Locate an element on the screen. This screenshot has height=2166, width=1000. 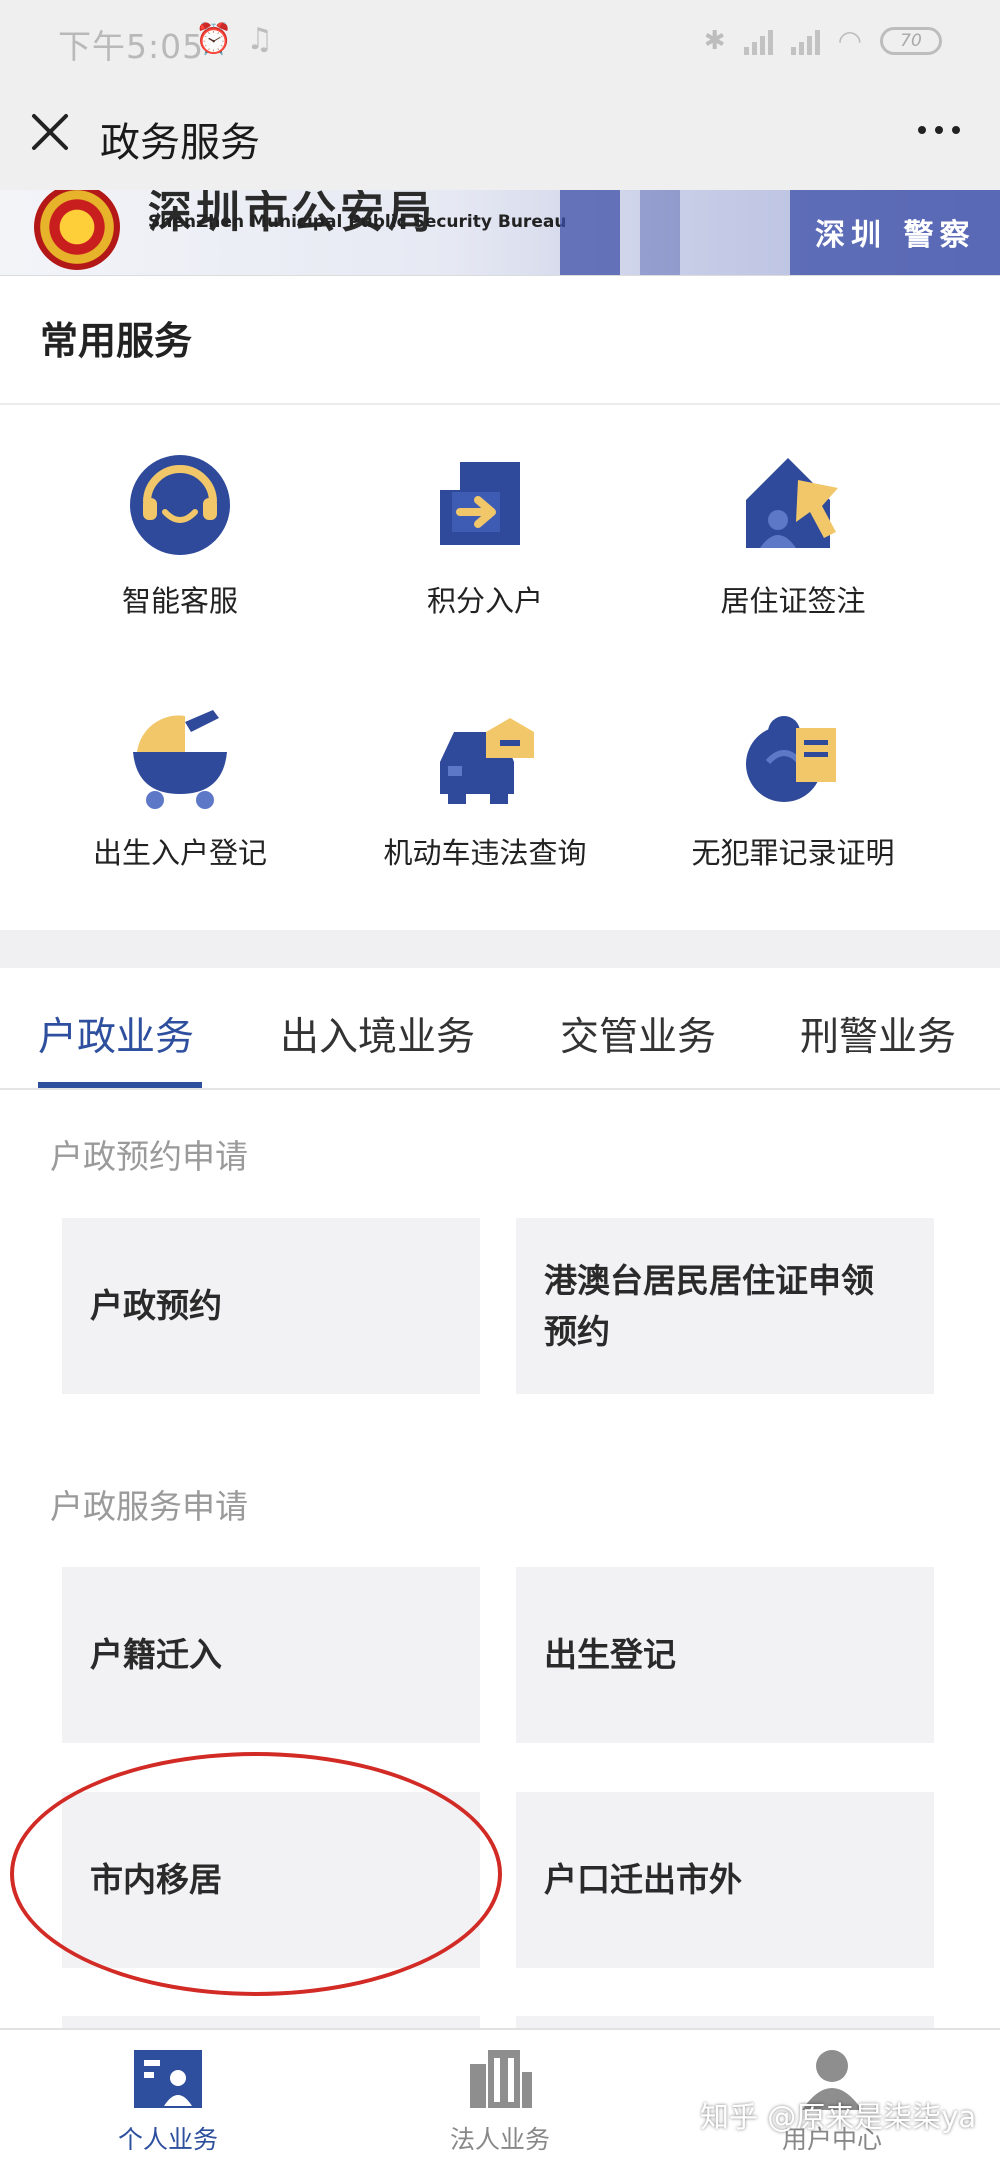
divider is located at coordinates (500, 404).